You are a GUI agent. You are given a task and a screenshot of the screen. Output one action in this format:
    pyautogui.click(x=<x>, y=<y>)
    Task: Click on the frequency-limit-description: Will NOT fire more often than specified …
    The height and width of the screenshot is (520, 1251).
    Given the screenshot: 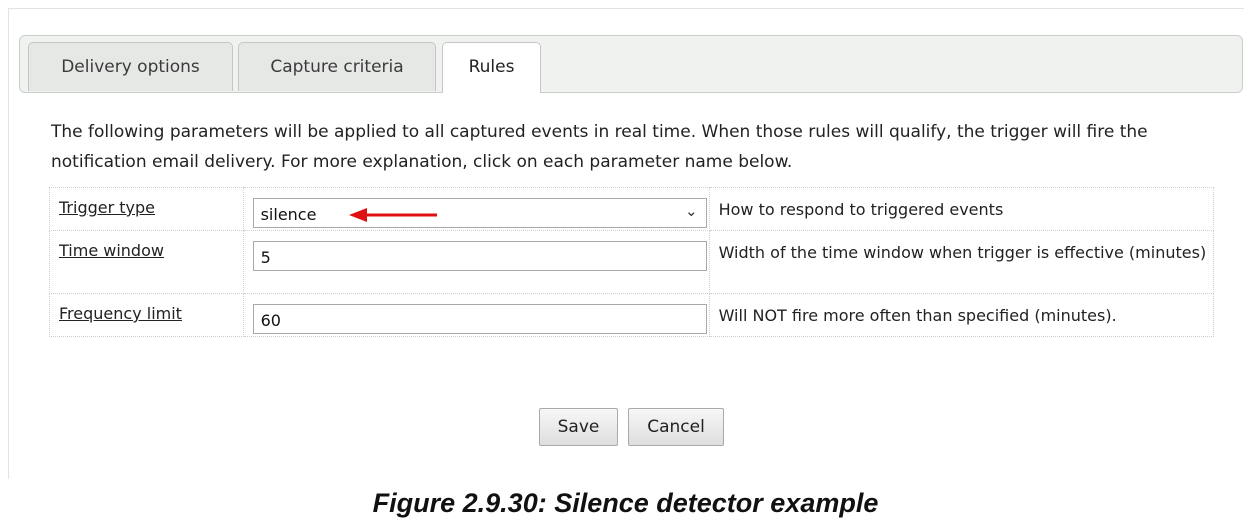 What is the action you would take?
    pyautogui.click(x=917, y=315)
    